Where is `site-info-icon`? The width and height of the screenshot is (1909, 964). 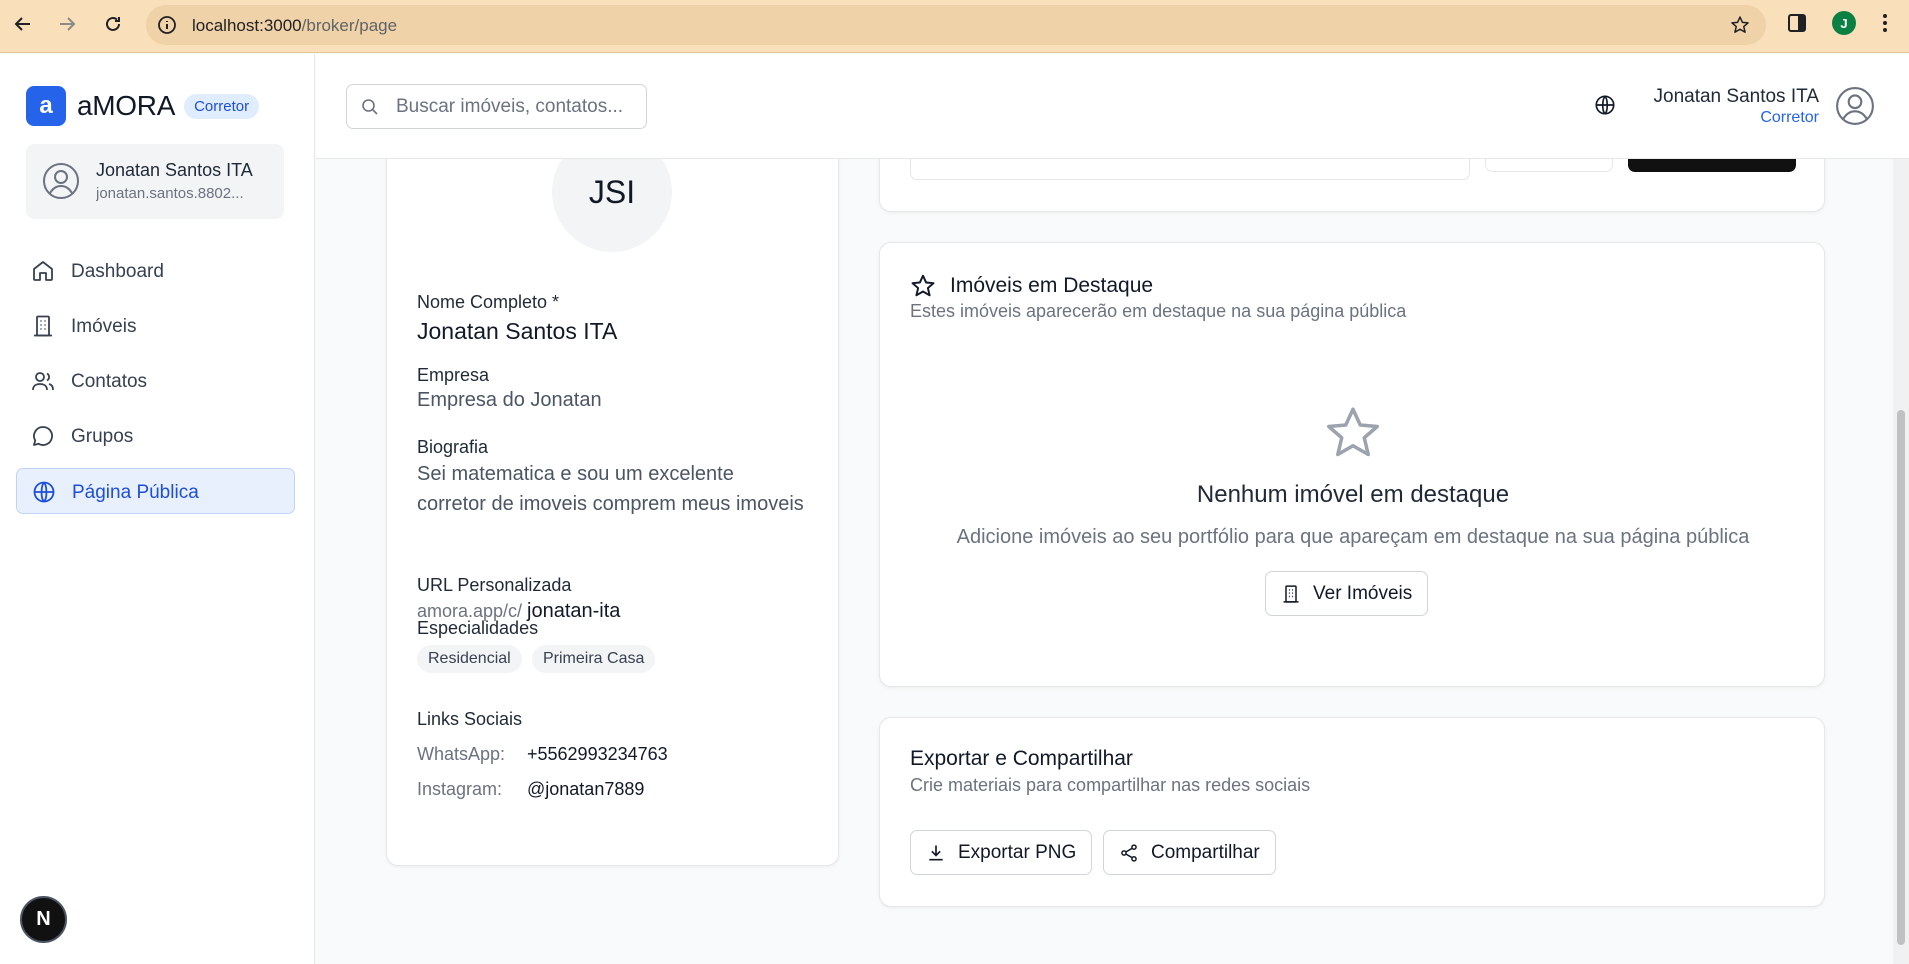 site-info-icon is located at coordinates (167, 25).